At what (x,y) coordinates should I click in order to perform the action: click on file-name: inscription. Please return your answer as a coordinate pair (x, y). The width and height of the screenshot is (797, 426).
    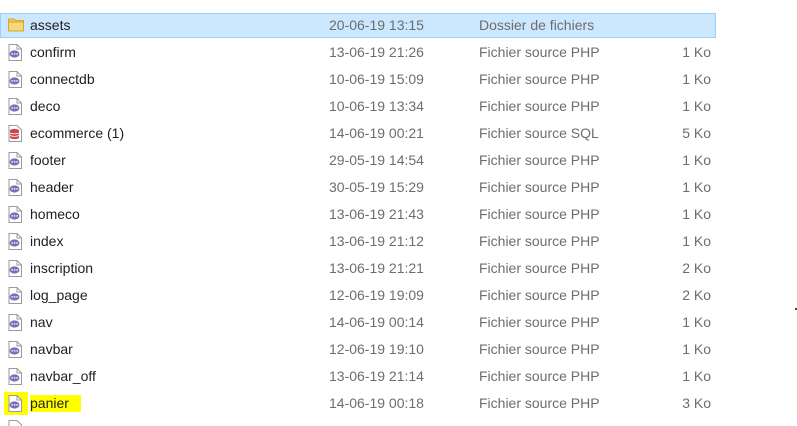
    Looking at the image, I should click on (61, 268).